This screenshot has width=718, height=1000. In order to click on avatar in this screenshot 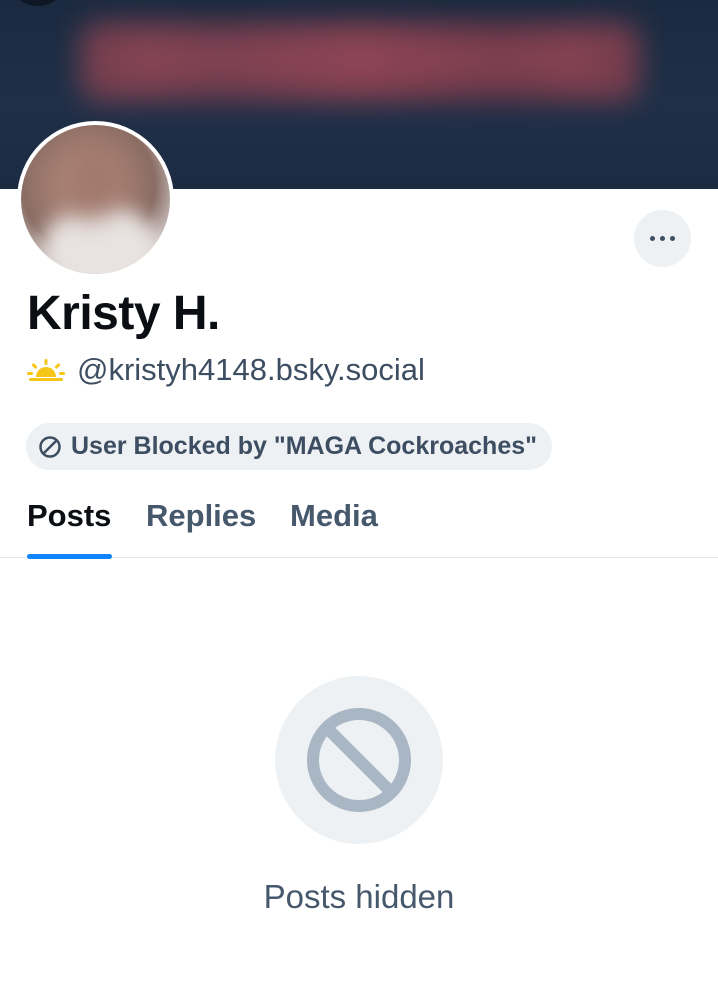, I will do `click(95, 199)`.